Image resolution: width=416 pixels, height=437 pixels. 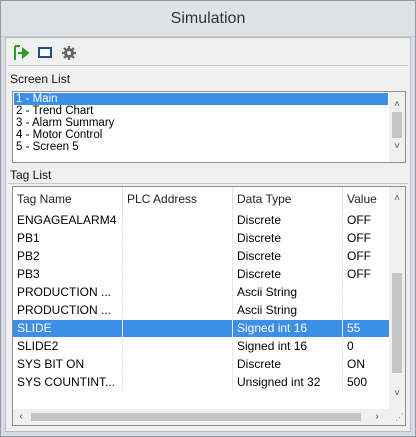 I want to click on screen-icon, so click(x=45, y=53).